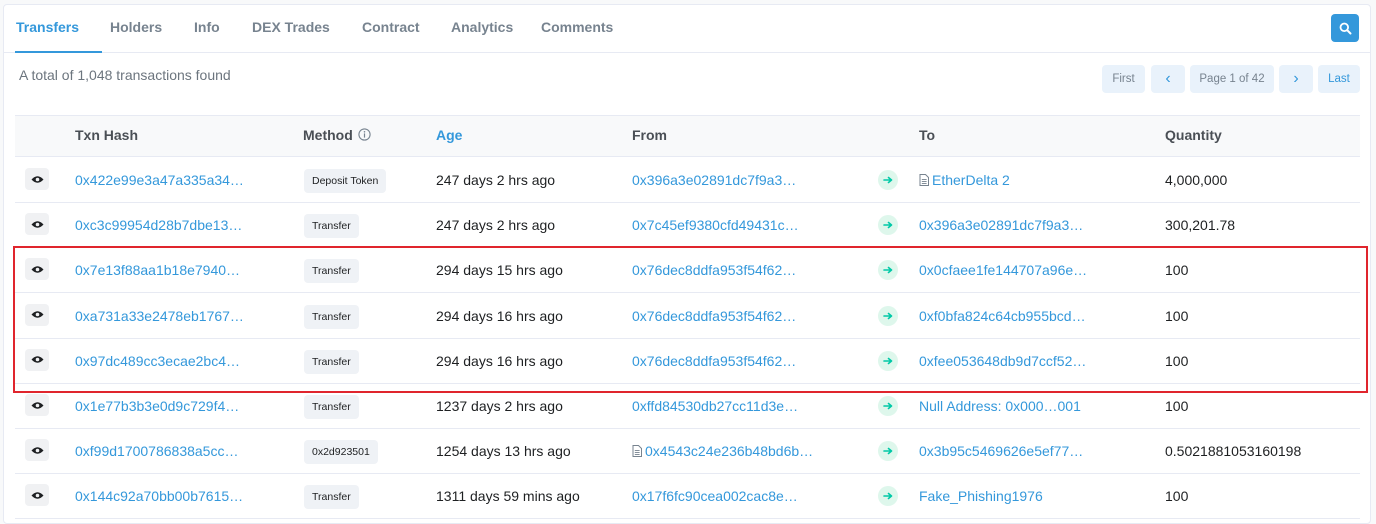 This screenshot has width=1376, height=524. Describe the element at coordinates (1296, 79) in the screenshot. I see `pagination-next-button: ›` at that location.